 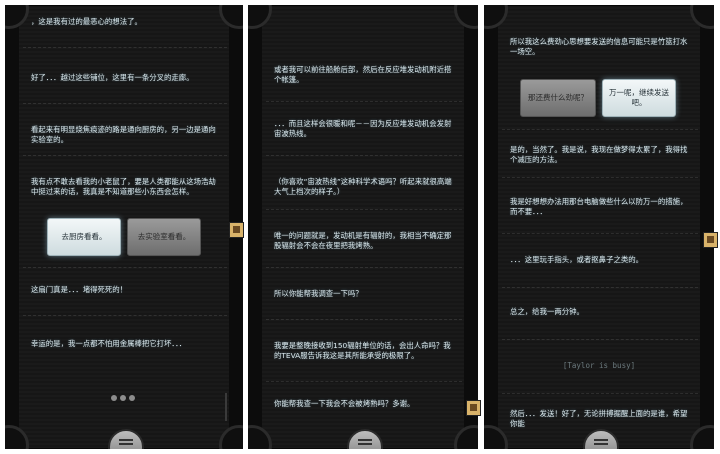 What do you see at coordinates (84, 237) in the screenshot?
I see `choice-button-kitchen: 去厨房看看。` at bounding box center [84, 237].